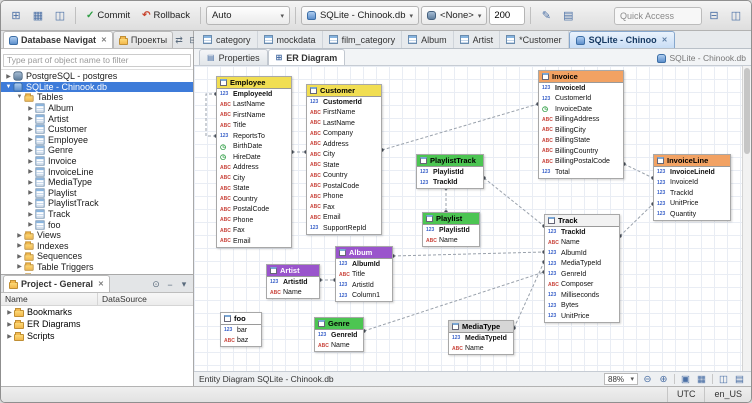  I want to click on relation-invoiceline-invoice, so click(638, 171).